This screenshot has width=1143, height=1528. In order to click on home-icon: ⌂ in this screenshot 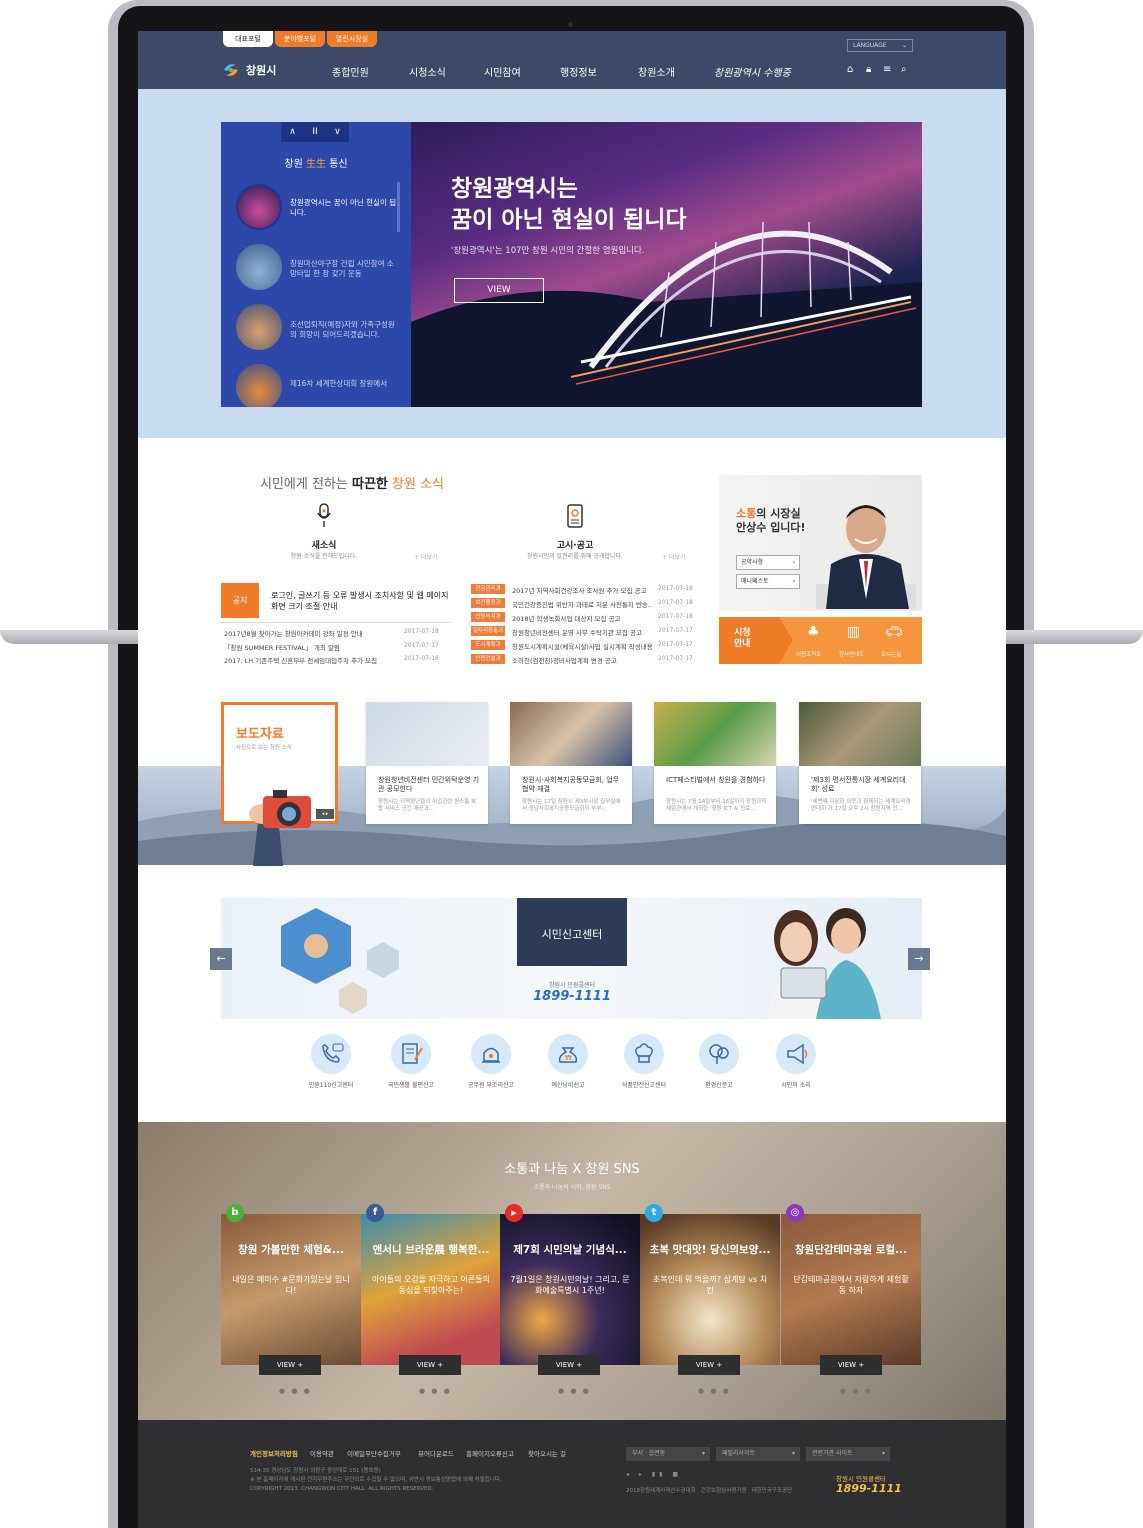, I will do `click(850, 69)`.